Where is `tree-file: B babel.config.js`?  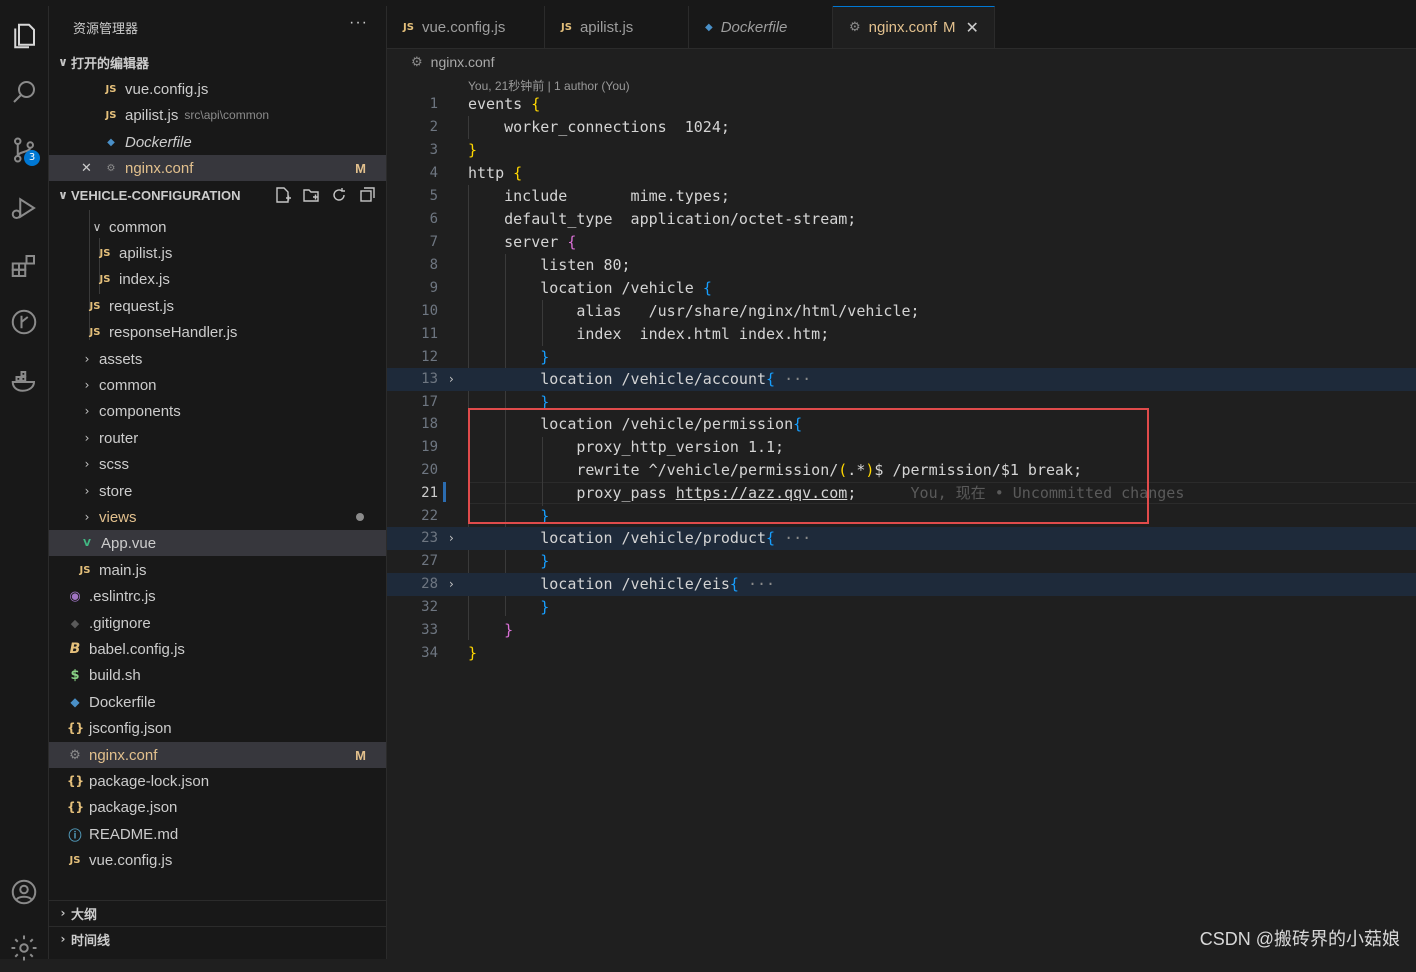
tree-file: B babel.config.js is located at coordinates (217, 649).